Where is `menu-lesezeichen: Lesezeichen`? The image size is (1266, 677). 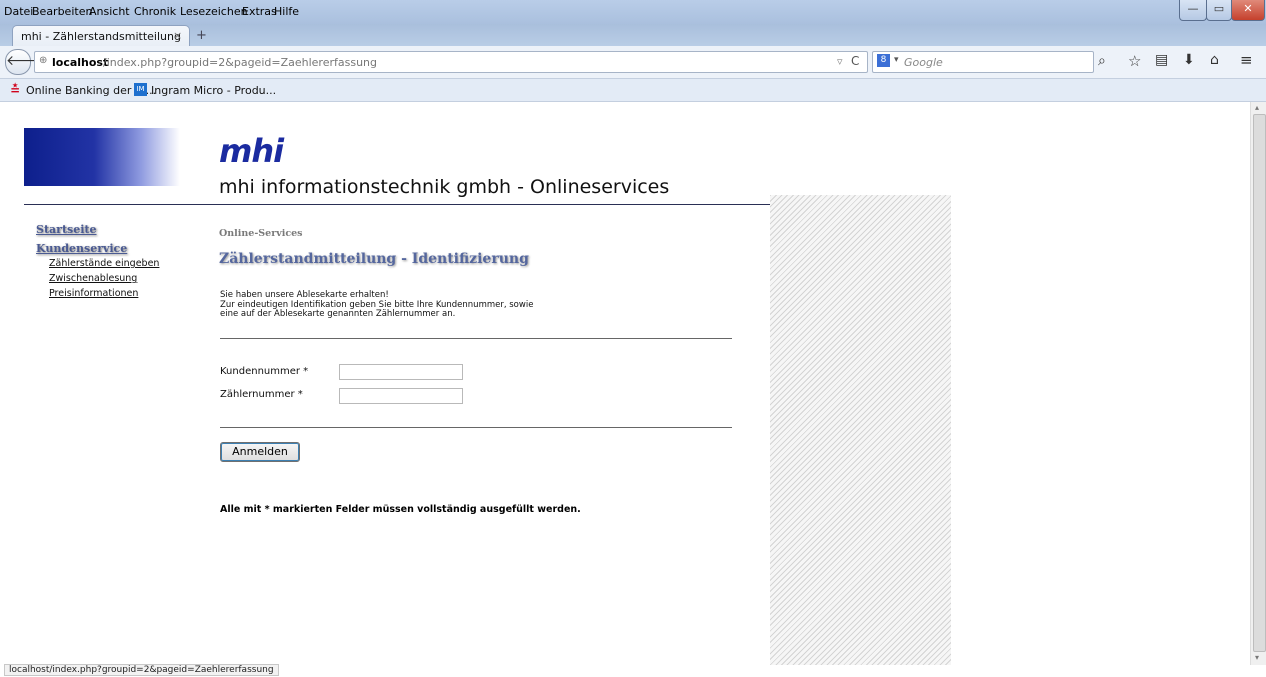 menu-lesezeichen: Lesezeichen is located at coordinates (214, 11).